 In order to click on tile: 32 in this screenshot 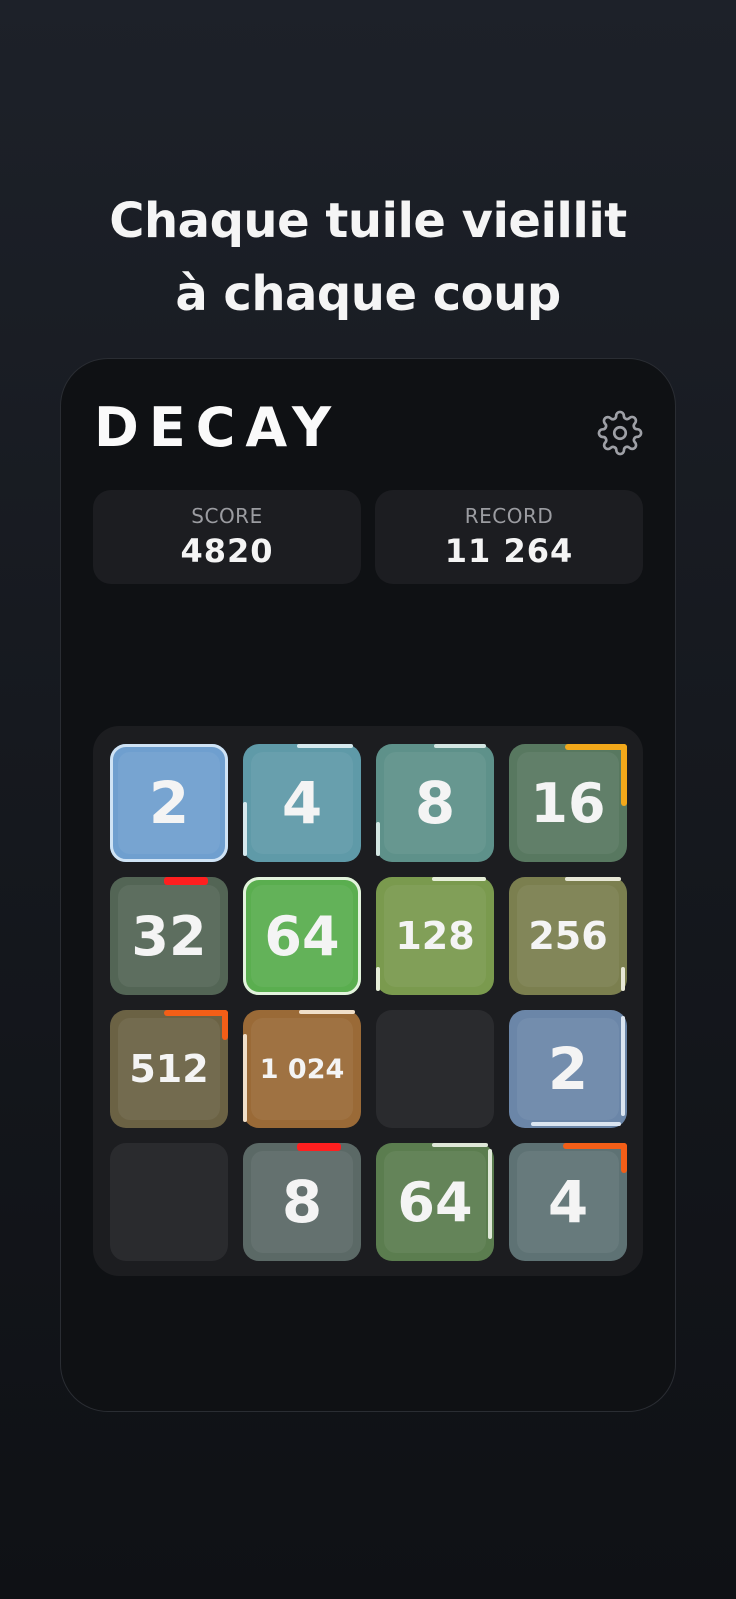, I will do `click(169, 936)`.